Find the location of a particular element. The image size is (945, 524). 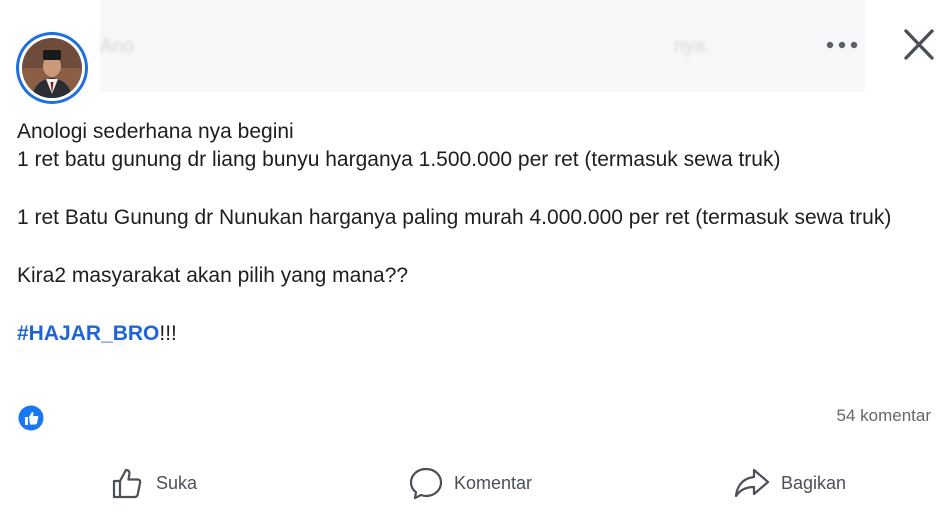

avatar-photo is located at coordinates (52, 68).